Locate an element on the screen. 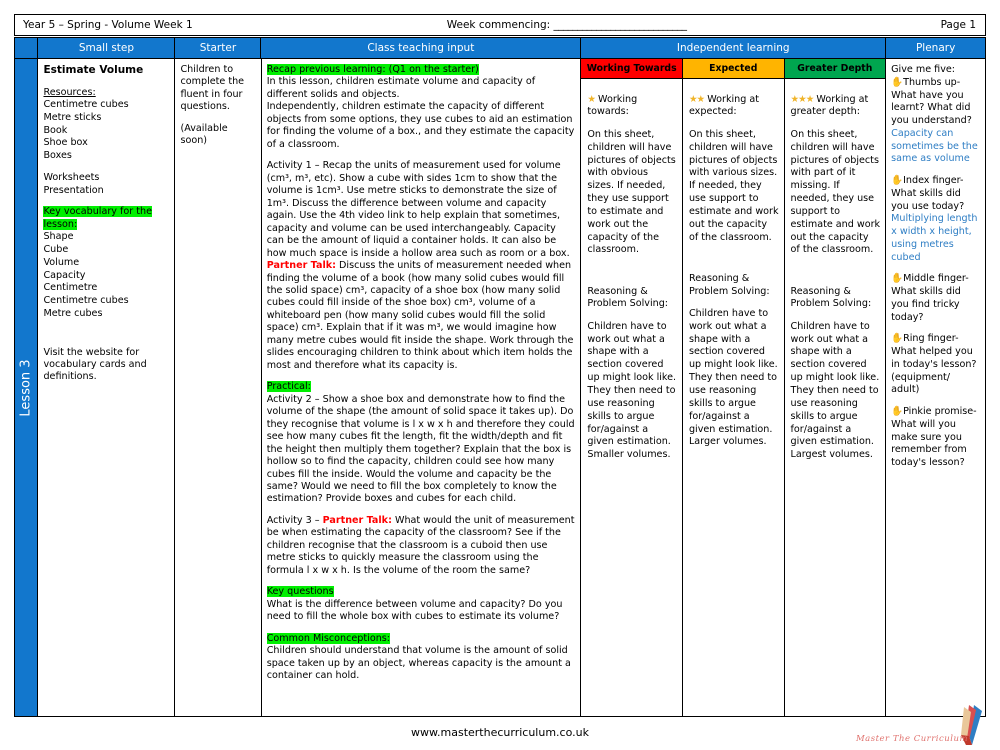 Image resolution: width=1000 pixels, height=750 pixels. list-item: Centimetre is located at coordinates (70, 288).